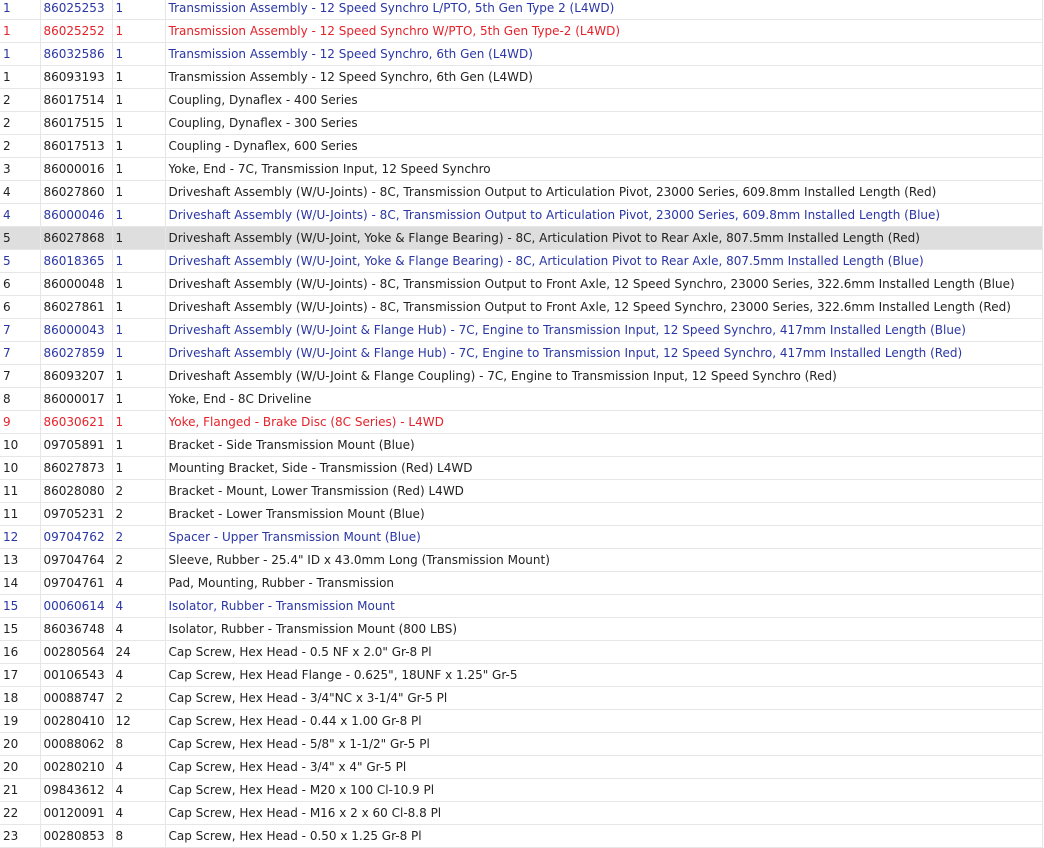 Image resolution: width=1044 pixels, height=848 pixels. What do you see at coordinates (76, 836) in the screenshot?
I see `part-number-cell: 00280853` at bounding box center [76, 836].